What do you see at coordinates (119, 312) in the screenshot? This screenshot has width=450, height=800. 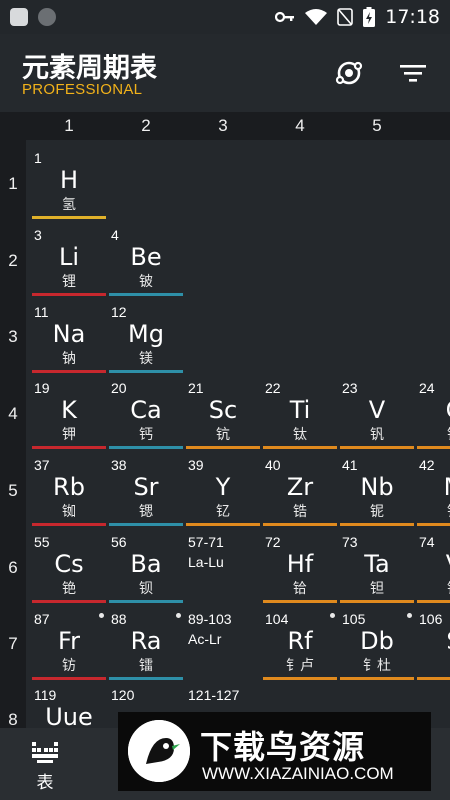 I see `atomic-number: 12` at bounding box center [119, 312].